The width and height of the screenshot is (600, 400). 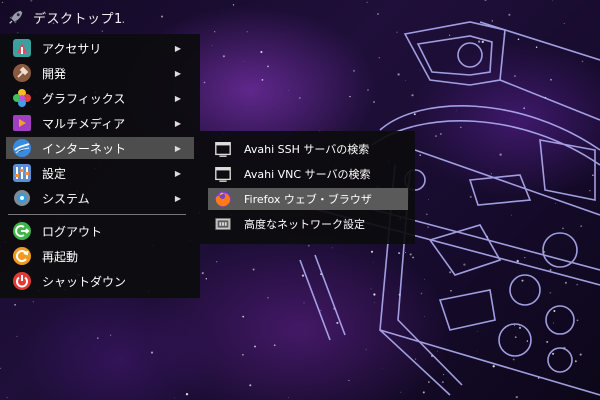 What do you see at coordinates (54, 173) in the screenshot?
I see `menu-item-label: 設定` at bounding box center [54, 173].